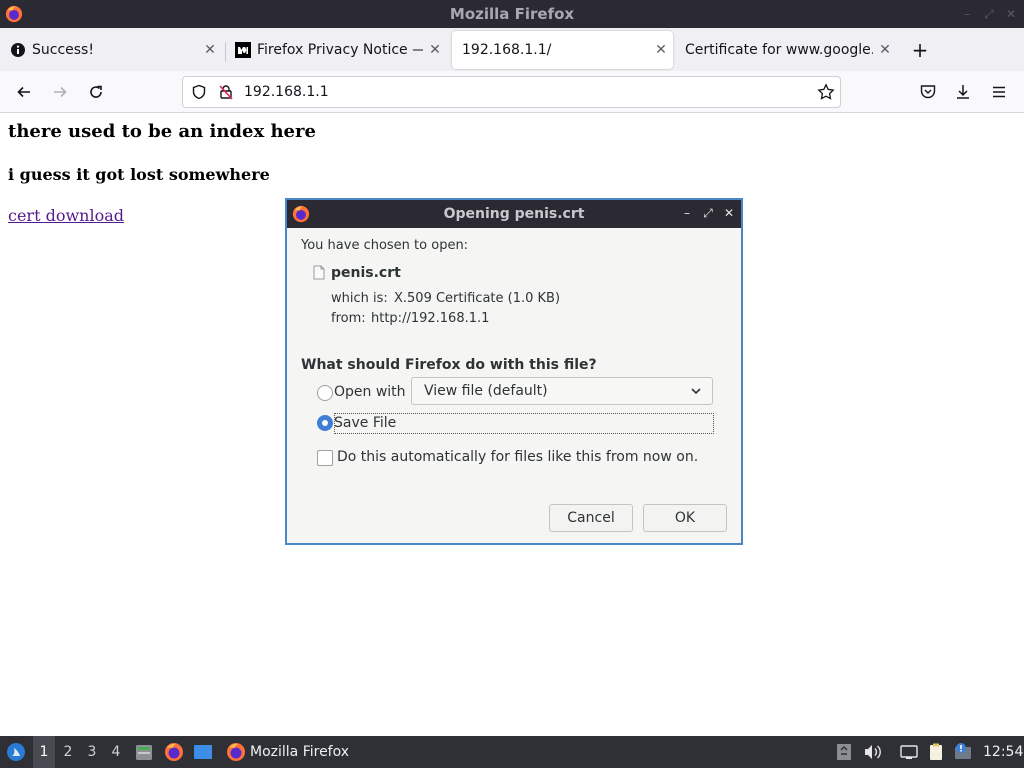 The width and height of the screenshot is (1024, 768). I want to click on tab-certificate: Certificate for www.google.c ✕, so click(786, 50).